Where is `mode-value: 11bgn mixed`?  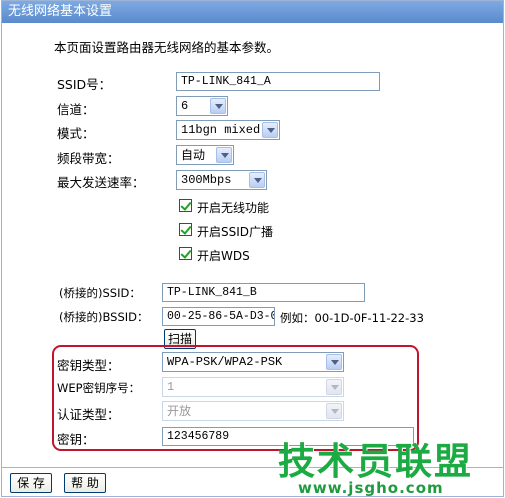 mode-value: 11bgn mixed is located at coordinates (221, 130).